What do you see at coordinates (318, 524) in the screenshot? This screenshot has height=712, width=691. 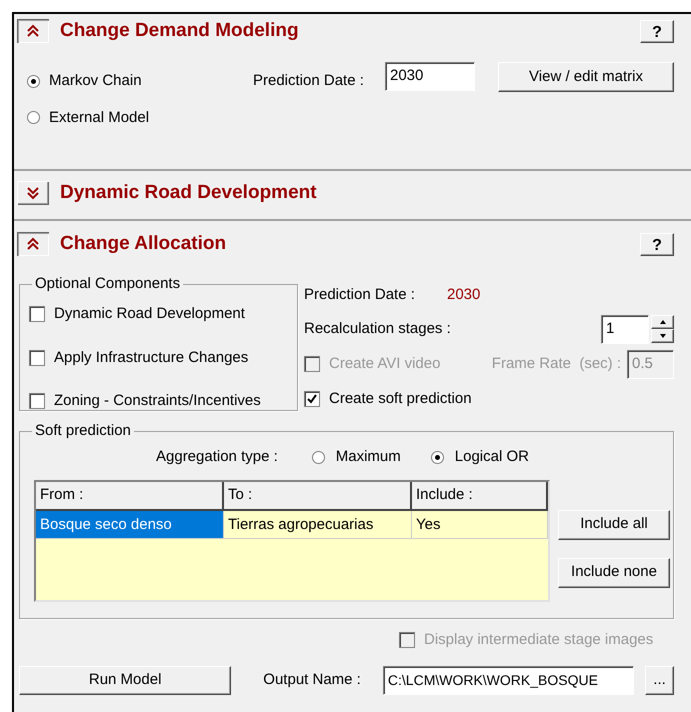 I see `table-cell: Tierras agropecuarias` at bounding box center [318, 524].